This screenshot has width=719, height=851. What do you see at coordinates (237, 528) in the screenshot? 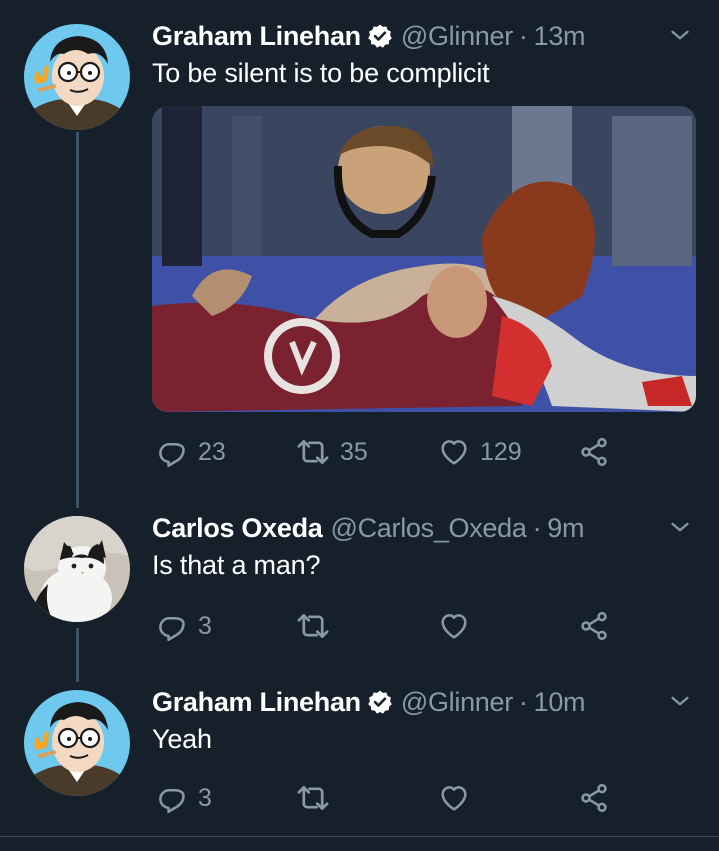
I see `author-name: Carlos Oxeda` at bounding box center [237, 528].